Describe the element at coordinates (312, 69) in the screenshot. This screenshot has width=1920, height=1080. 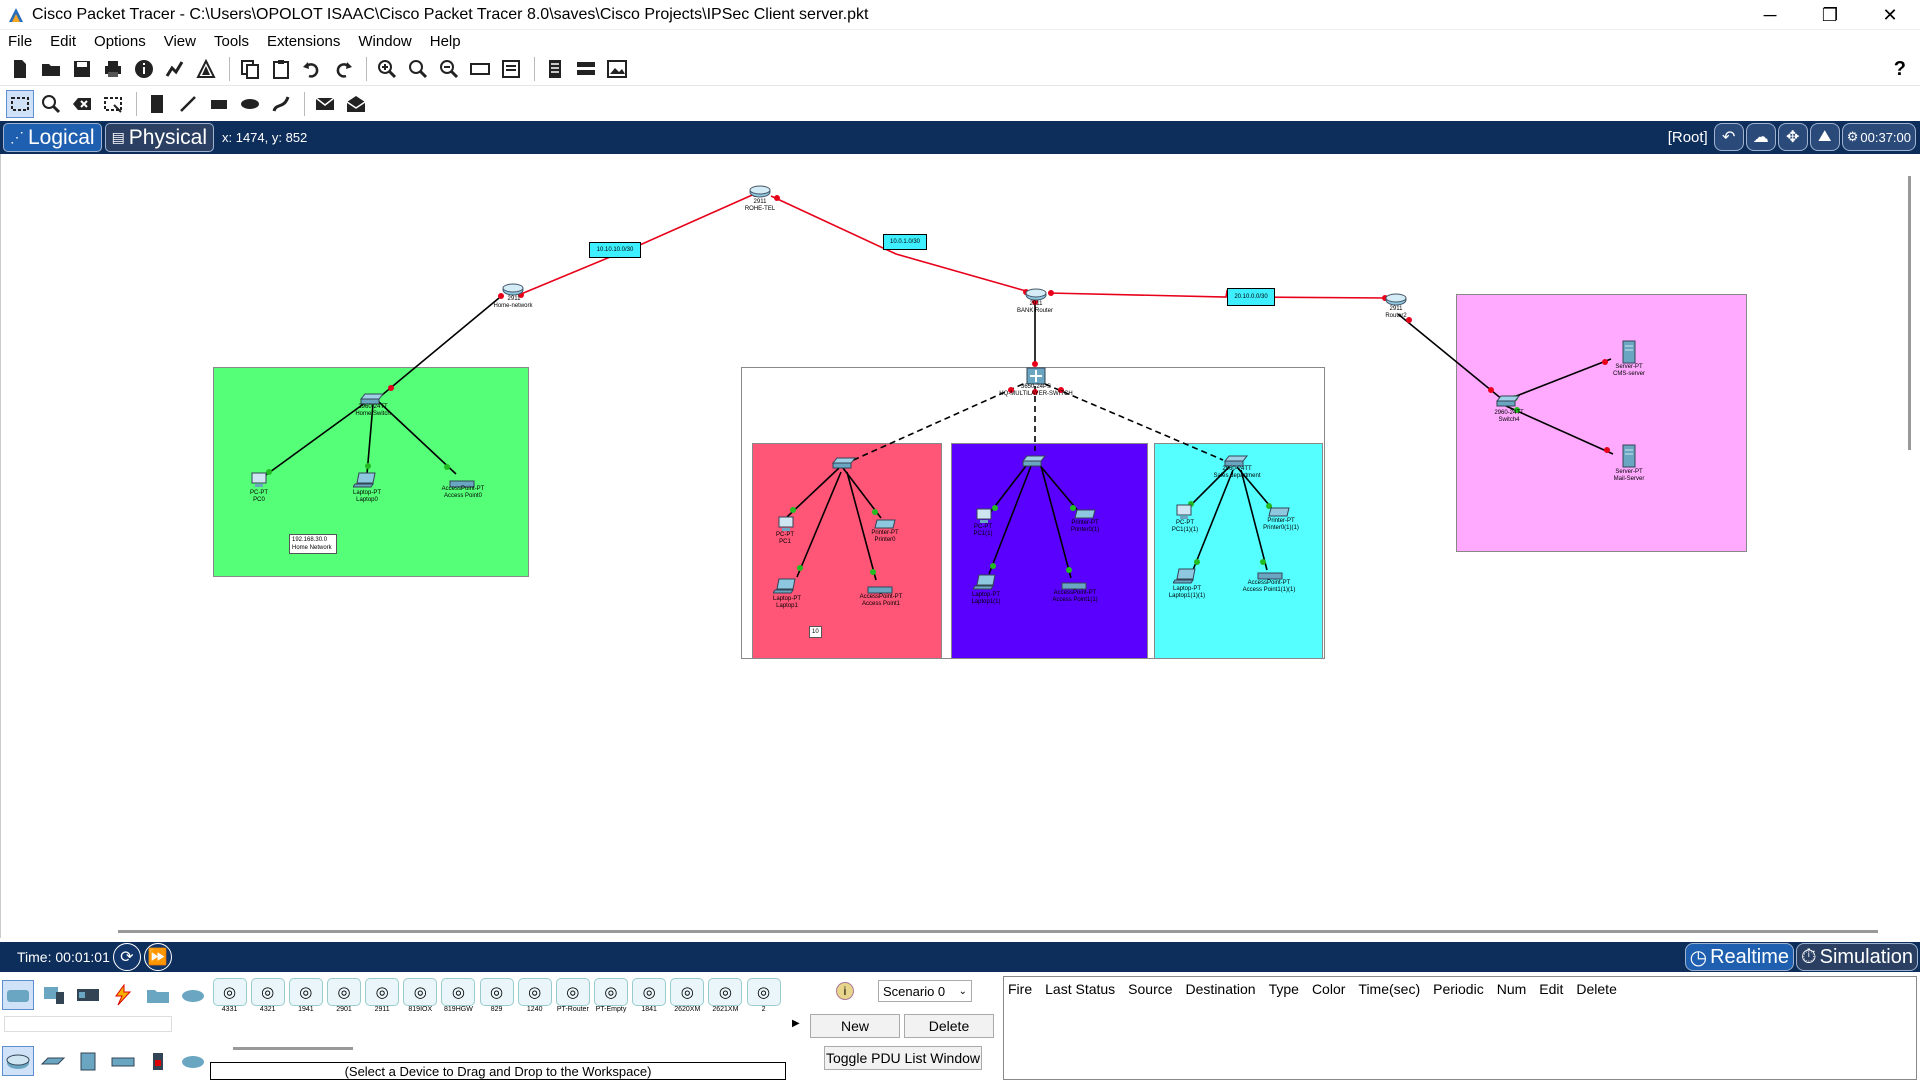
I see `undo-icon` at that location.